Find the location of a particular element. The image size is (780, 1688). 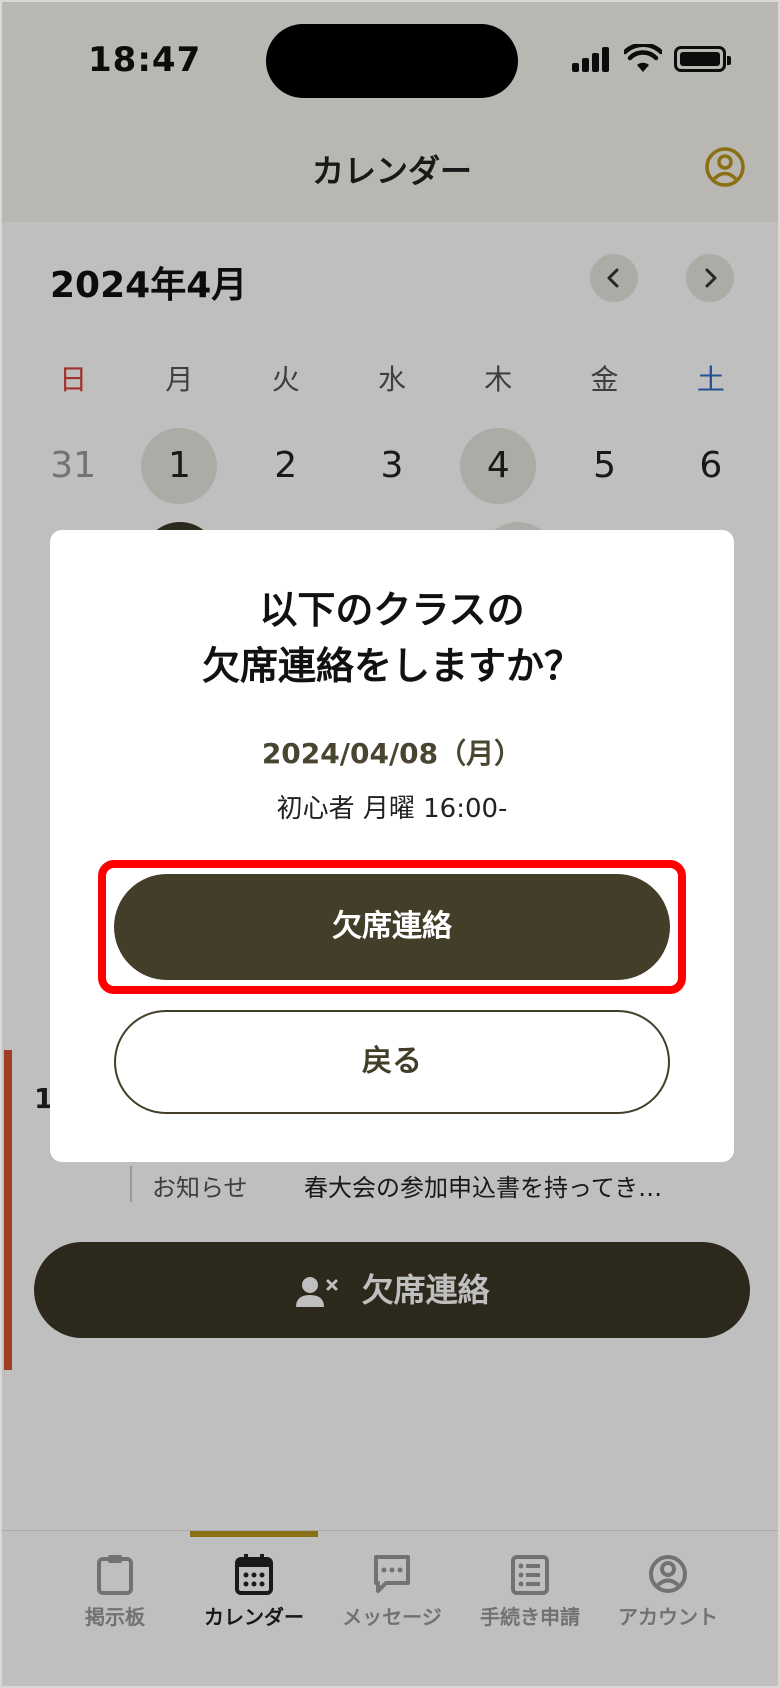

dialog-title-line: 以下のクラスの is located at coordinates (392, 610).